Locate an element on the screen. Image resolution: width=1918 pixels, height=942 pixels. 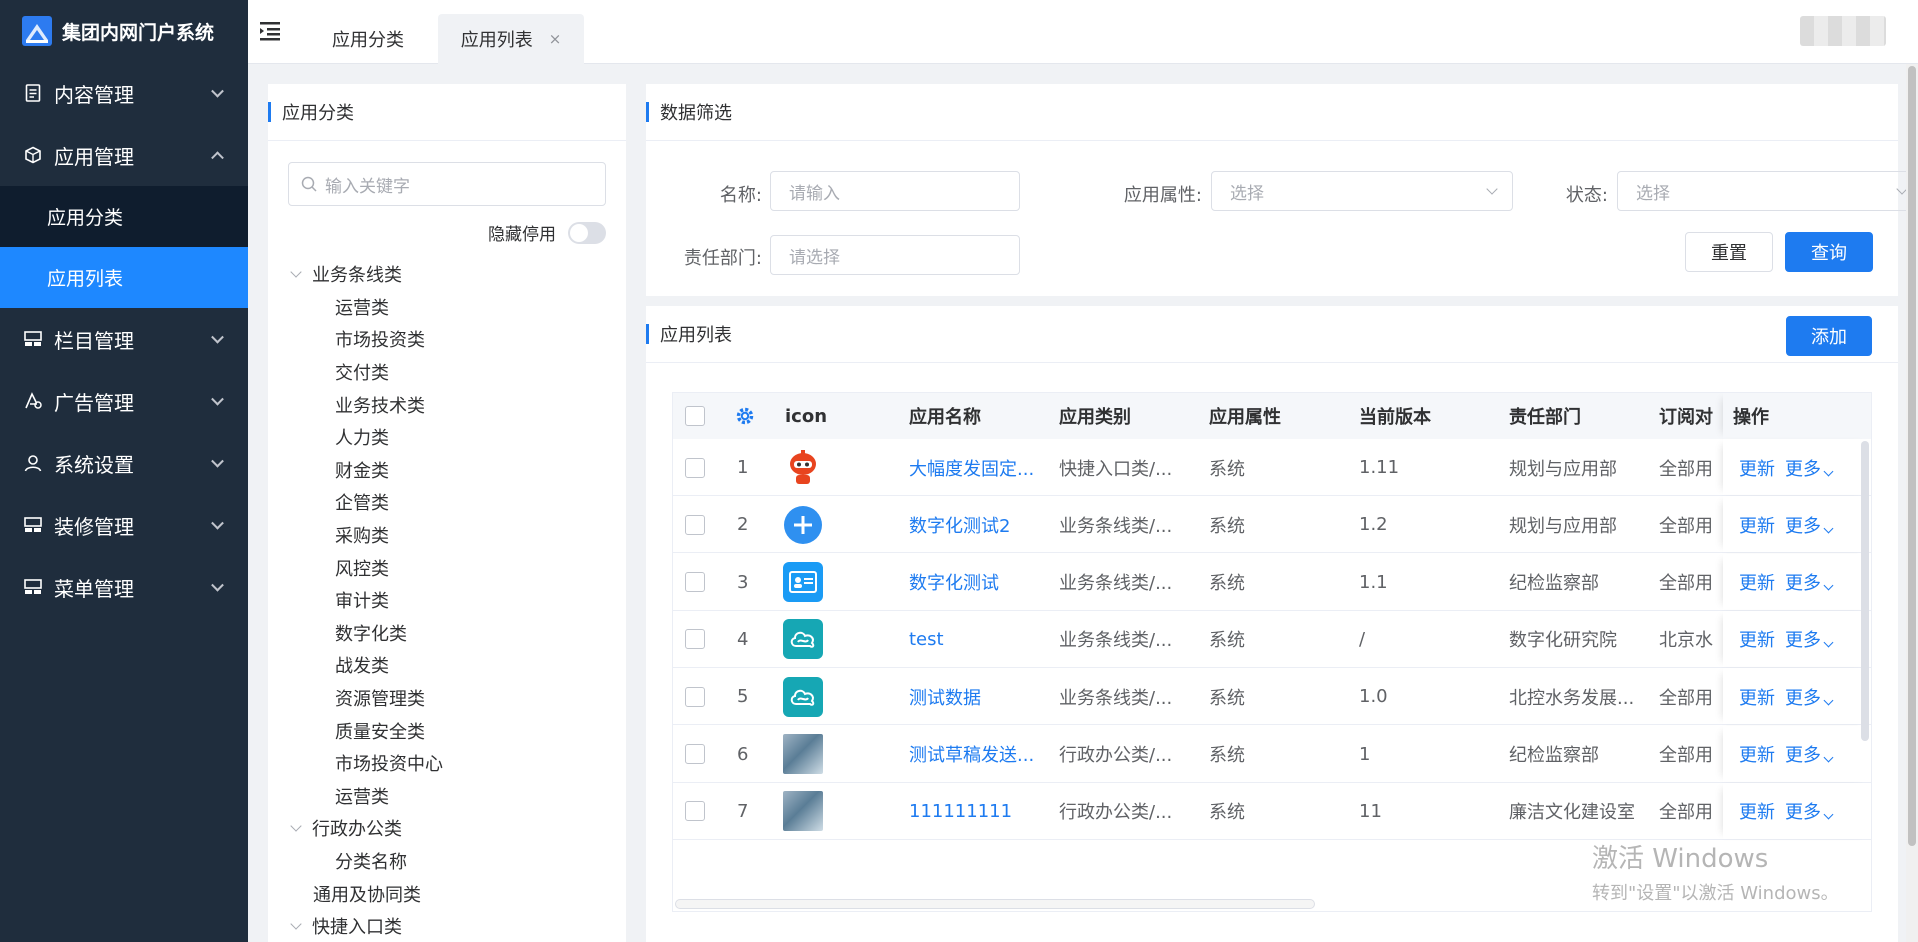
app-name-link: 测试数据 is located at coordinates (945, 696).